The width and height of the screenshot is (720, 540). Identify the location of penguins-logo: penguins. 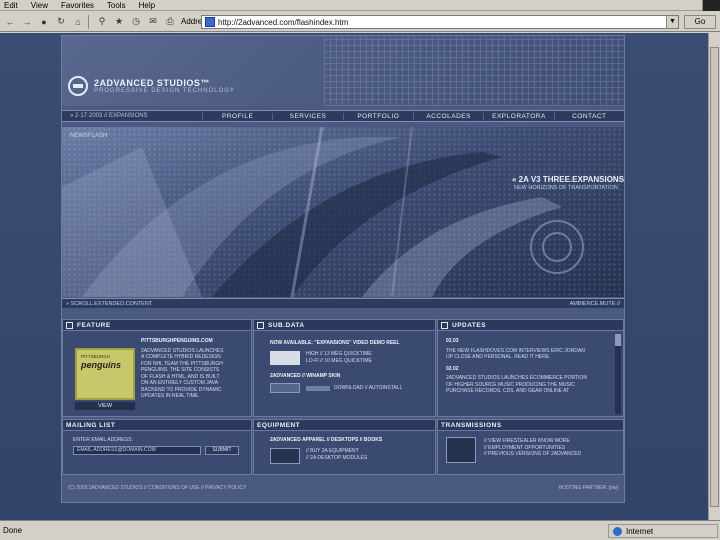
(101, 365).